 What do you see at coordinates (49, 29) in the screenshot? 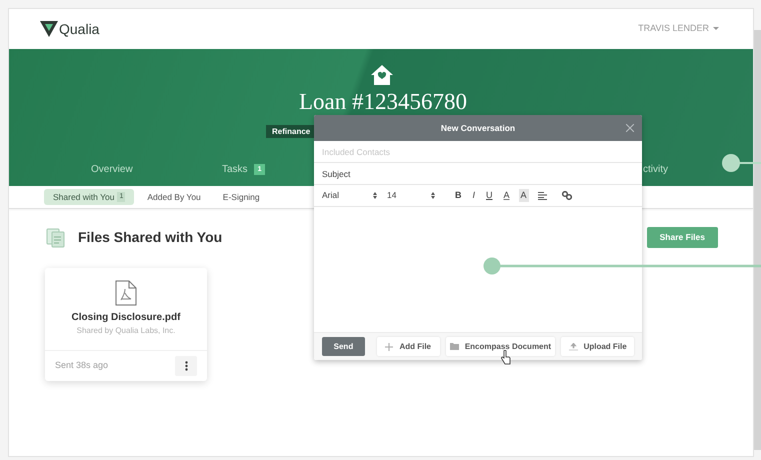
I see `logo-icon` at bounding box center [49, 29].